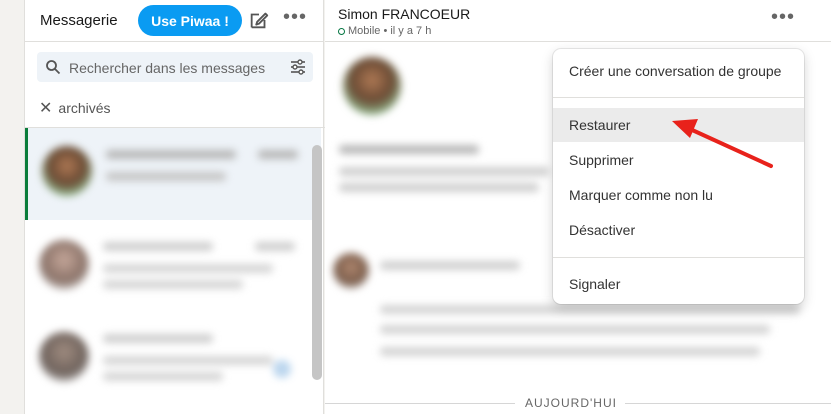 Image resolution: width=831 pixels, height=414 pixels. I want to click on menu-item-create-group: Créer une conversation de groupe, so click(678, 71).